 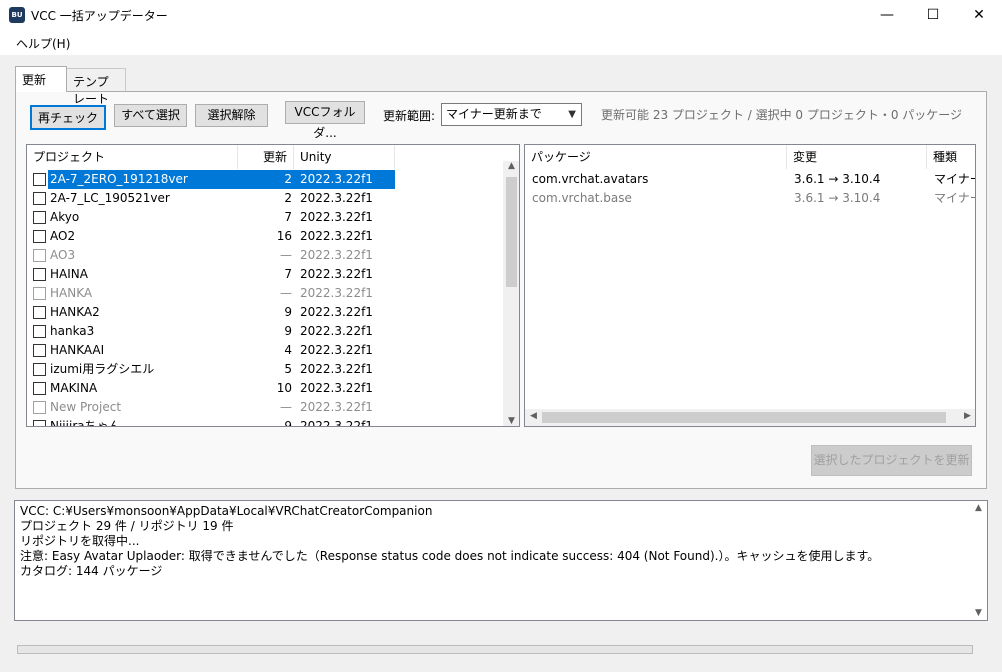 I want to click on project-name: Akyo, so click(x=65, y=217).